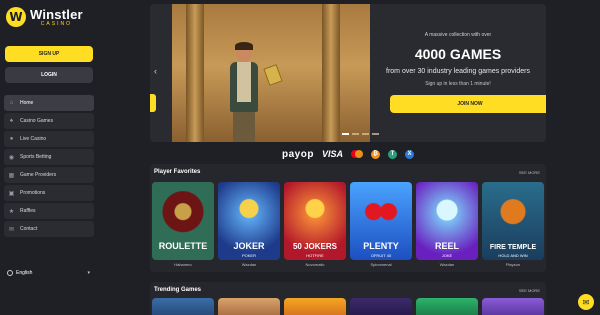 The width and height of the screenshot is (600, 315). What do you see at coordinates (381, 255) in the screenshot?
I see `game-subtitle: OFRUIT 40` at bounding box center [381, 255].